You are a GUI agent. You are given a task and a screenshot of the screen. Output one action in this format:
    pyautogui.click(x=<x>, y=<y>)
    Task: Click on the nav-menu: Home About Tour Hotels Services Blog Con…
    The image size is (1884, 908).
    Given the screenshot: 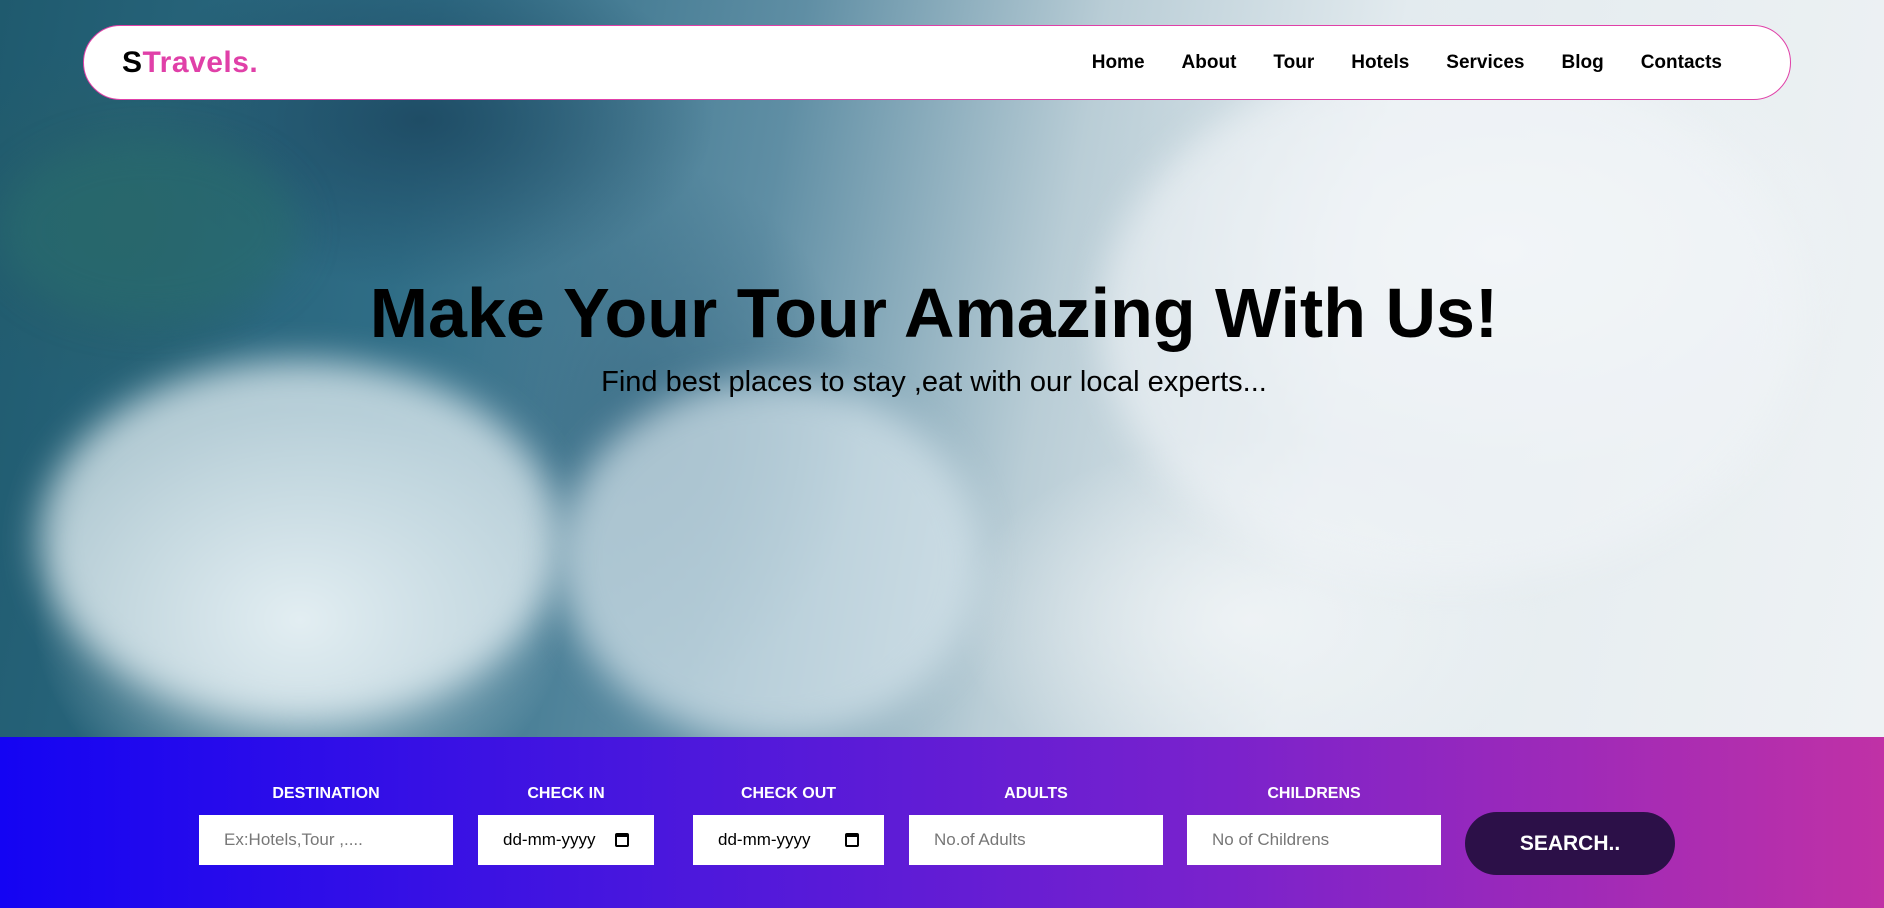 What is the action you would take?
    pyautogui.click(x=1407, y=63)
    